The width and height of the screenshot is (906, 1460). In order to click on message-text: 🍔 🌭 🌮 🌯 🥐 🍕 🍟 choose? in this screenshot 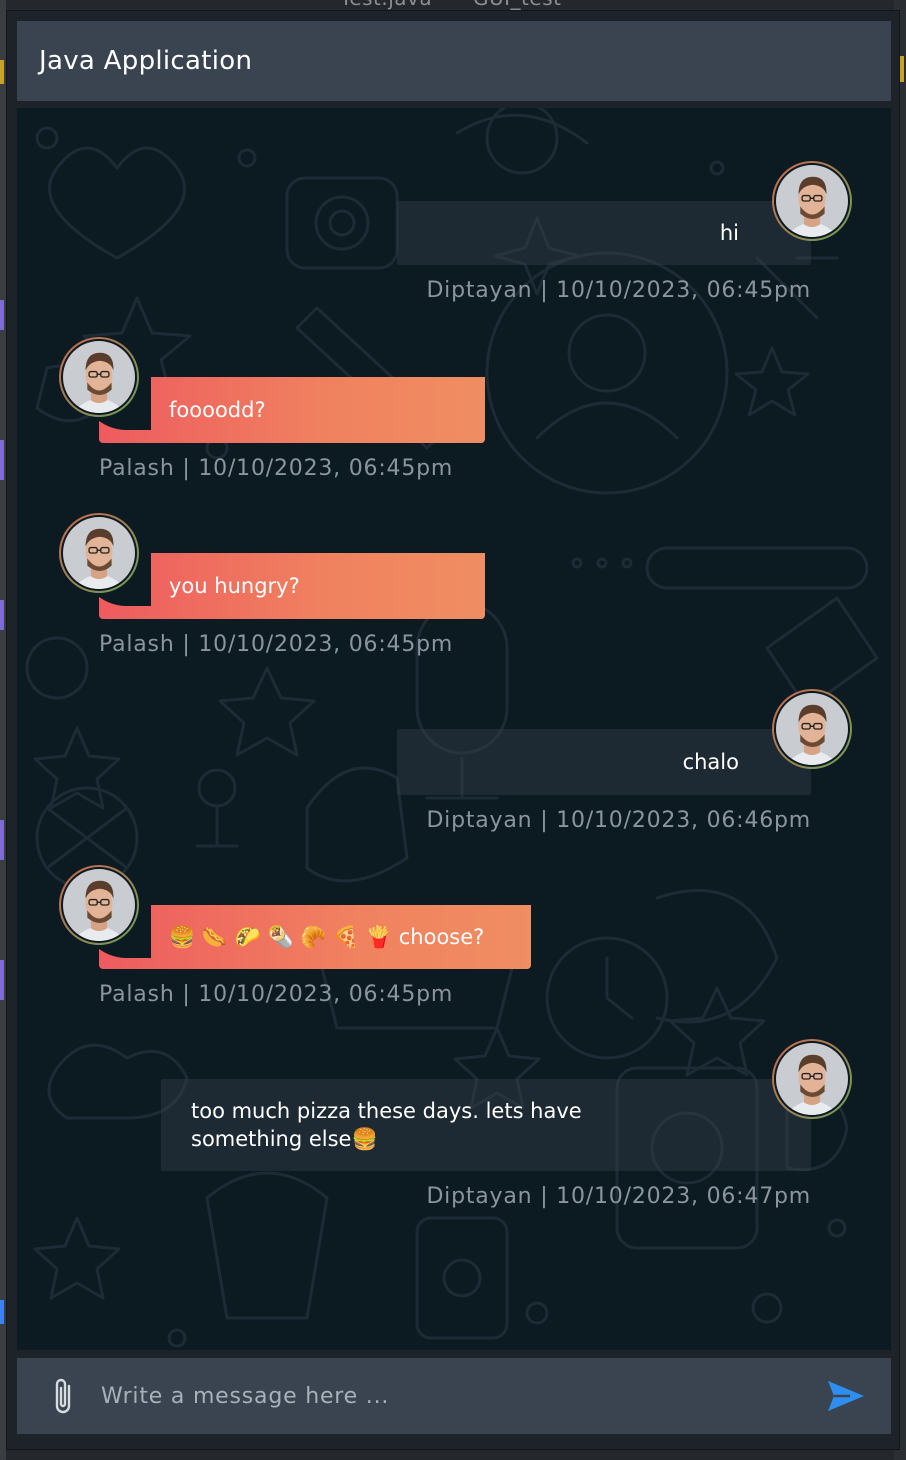, I will do `click(327, 937)`.